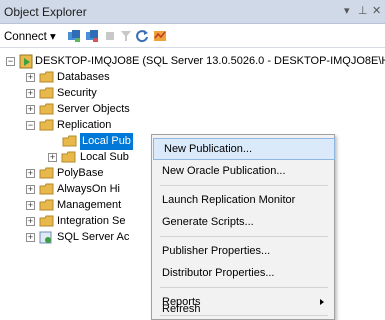 The image size is (385, 320). I want to click on tree-node-label: Server Objects, so click(93, 109).